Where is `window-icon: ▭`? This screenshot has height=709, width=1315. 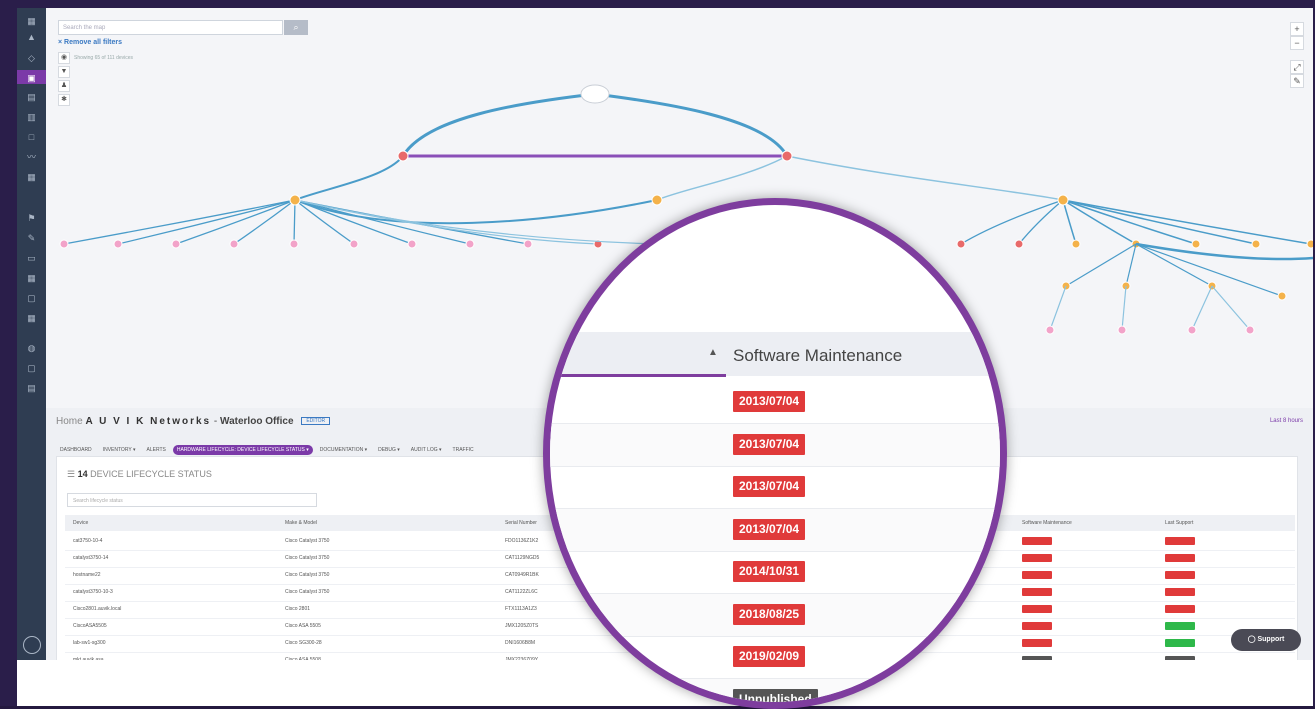
window-icon: ▭ is located at coordinates (31, 258).